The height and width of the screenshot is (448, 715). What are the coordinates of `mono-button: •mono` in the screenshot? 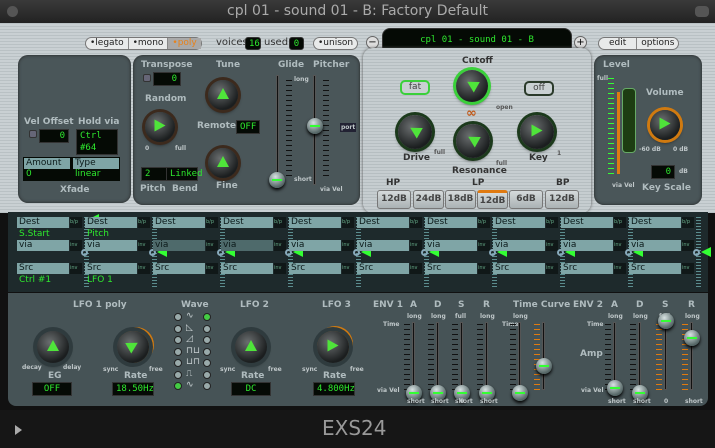 It's located at (149, 43).